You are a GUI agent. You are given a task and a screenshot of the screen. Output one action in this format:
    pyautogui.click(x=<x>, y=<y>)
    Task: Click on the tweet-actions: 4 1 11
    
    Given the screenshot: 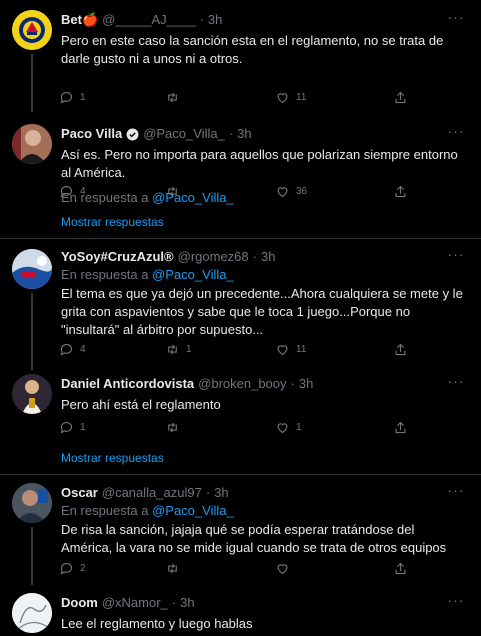 What is the action you would take?
    pyautogui.click(x=232, y=351)
    